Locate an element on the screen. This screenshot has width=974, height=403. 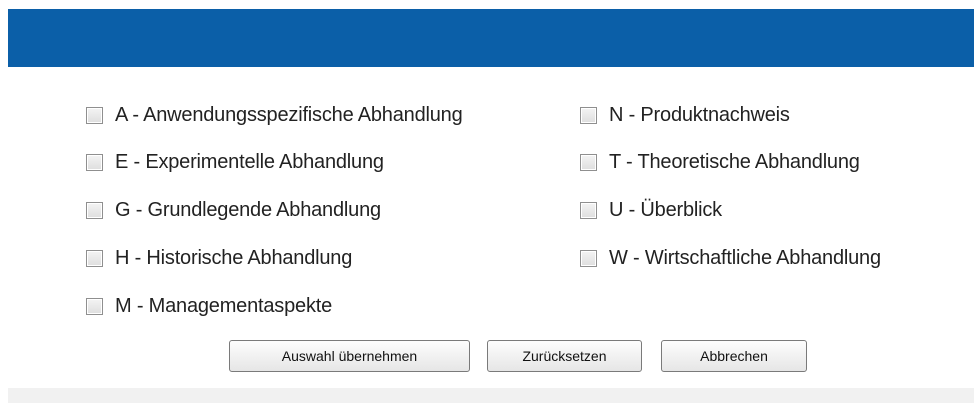
option-e: E - Experimentelle Abhandlung is located at coordinates (235, 162).